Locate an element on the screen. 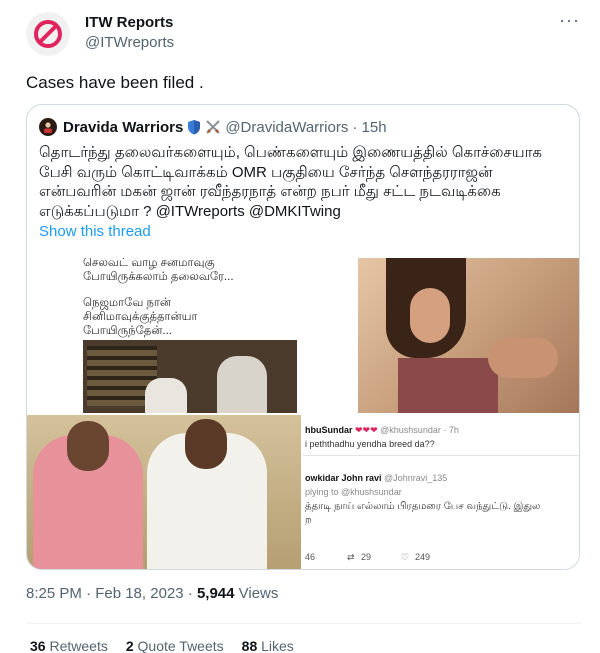 The image size is (600, 653). image-clothing is located at coordinates (448, 385).